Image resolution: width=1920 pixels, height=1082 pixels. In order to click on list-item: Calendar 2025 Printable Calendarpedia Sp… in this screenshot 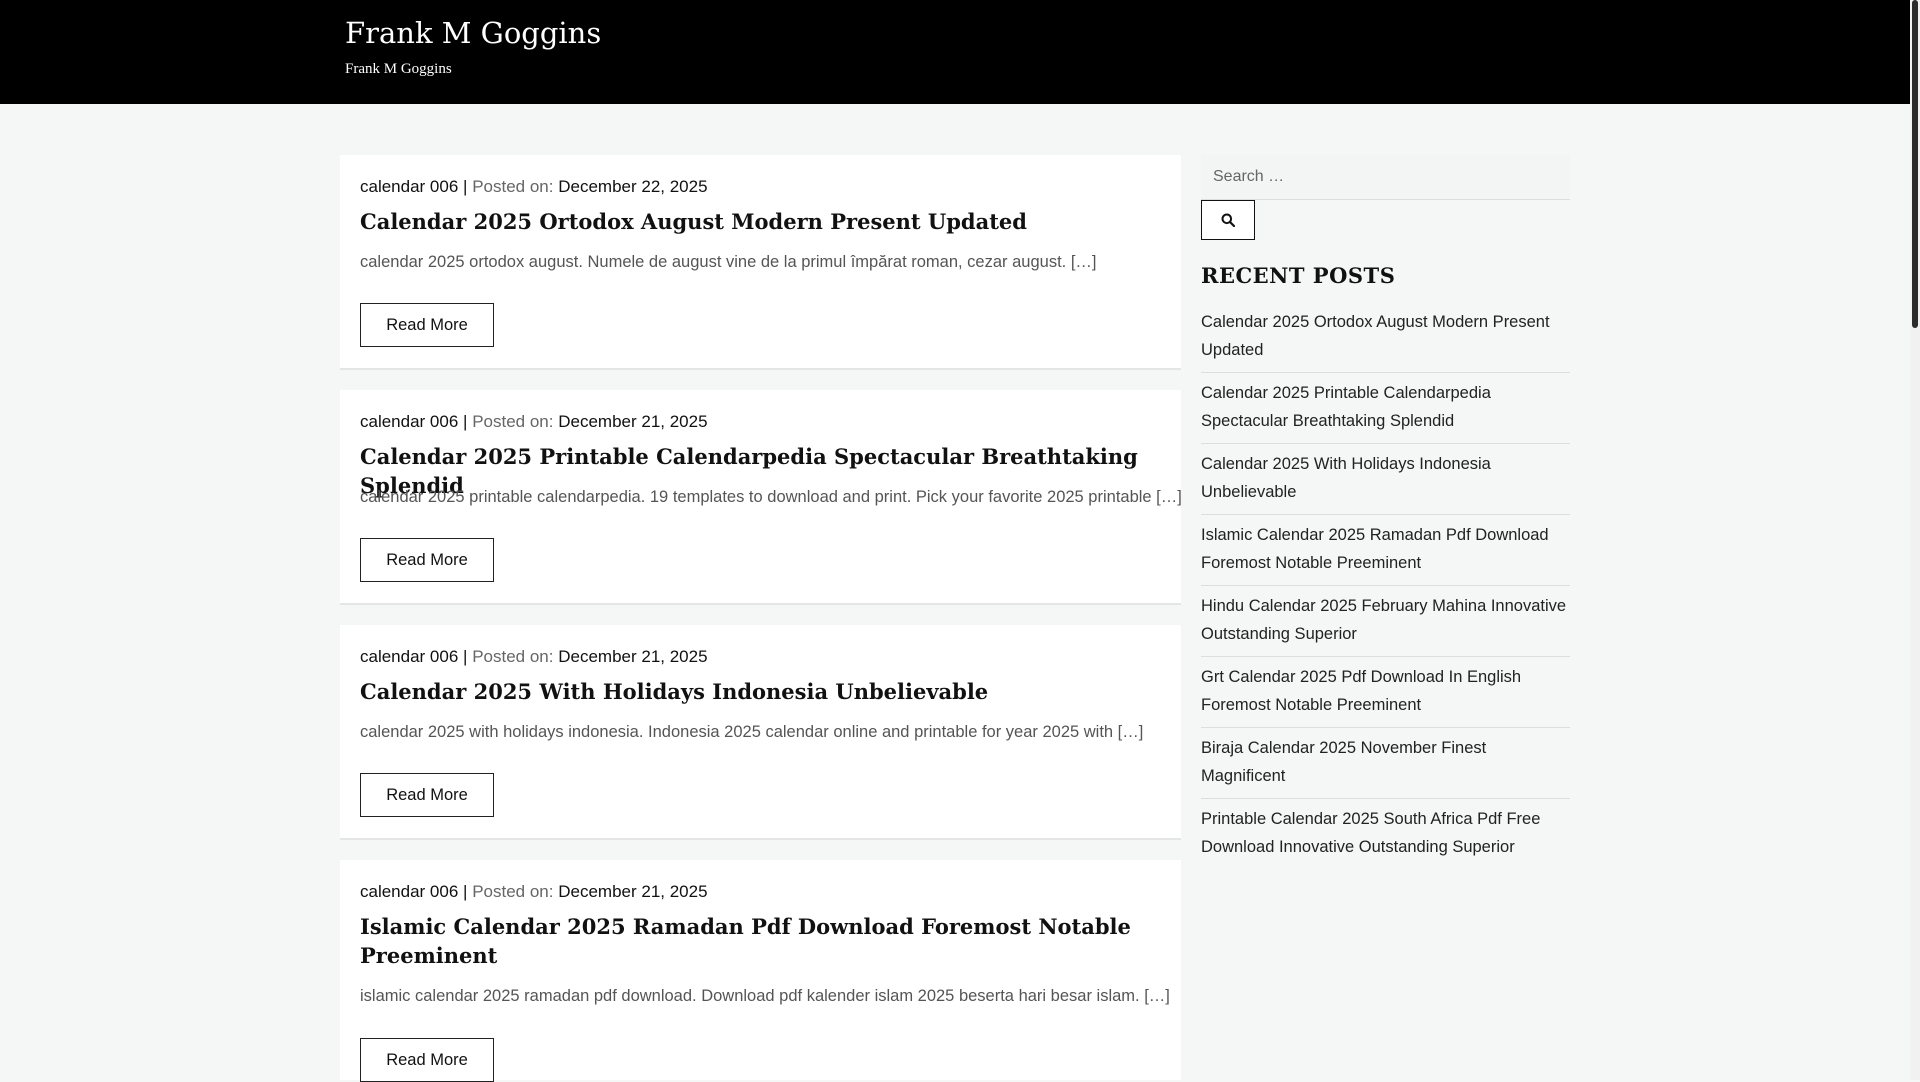, I will do `click(1385, 408)`.